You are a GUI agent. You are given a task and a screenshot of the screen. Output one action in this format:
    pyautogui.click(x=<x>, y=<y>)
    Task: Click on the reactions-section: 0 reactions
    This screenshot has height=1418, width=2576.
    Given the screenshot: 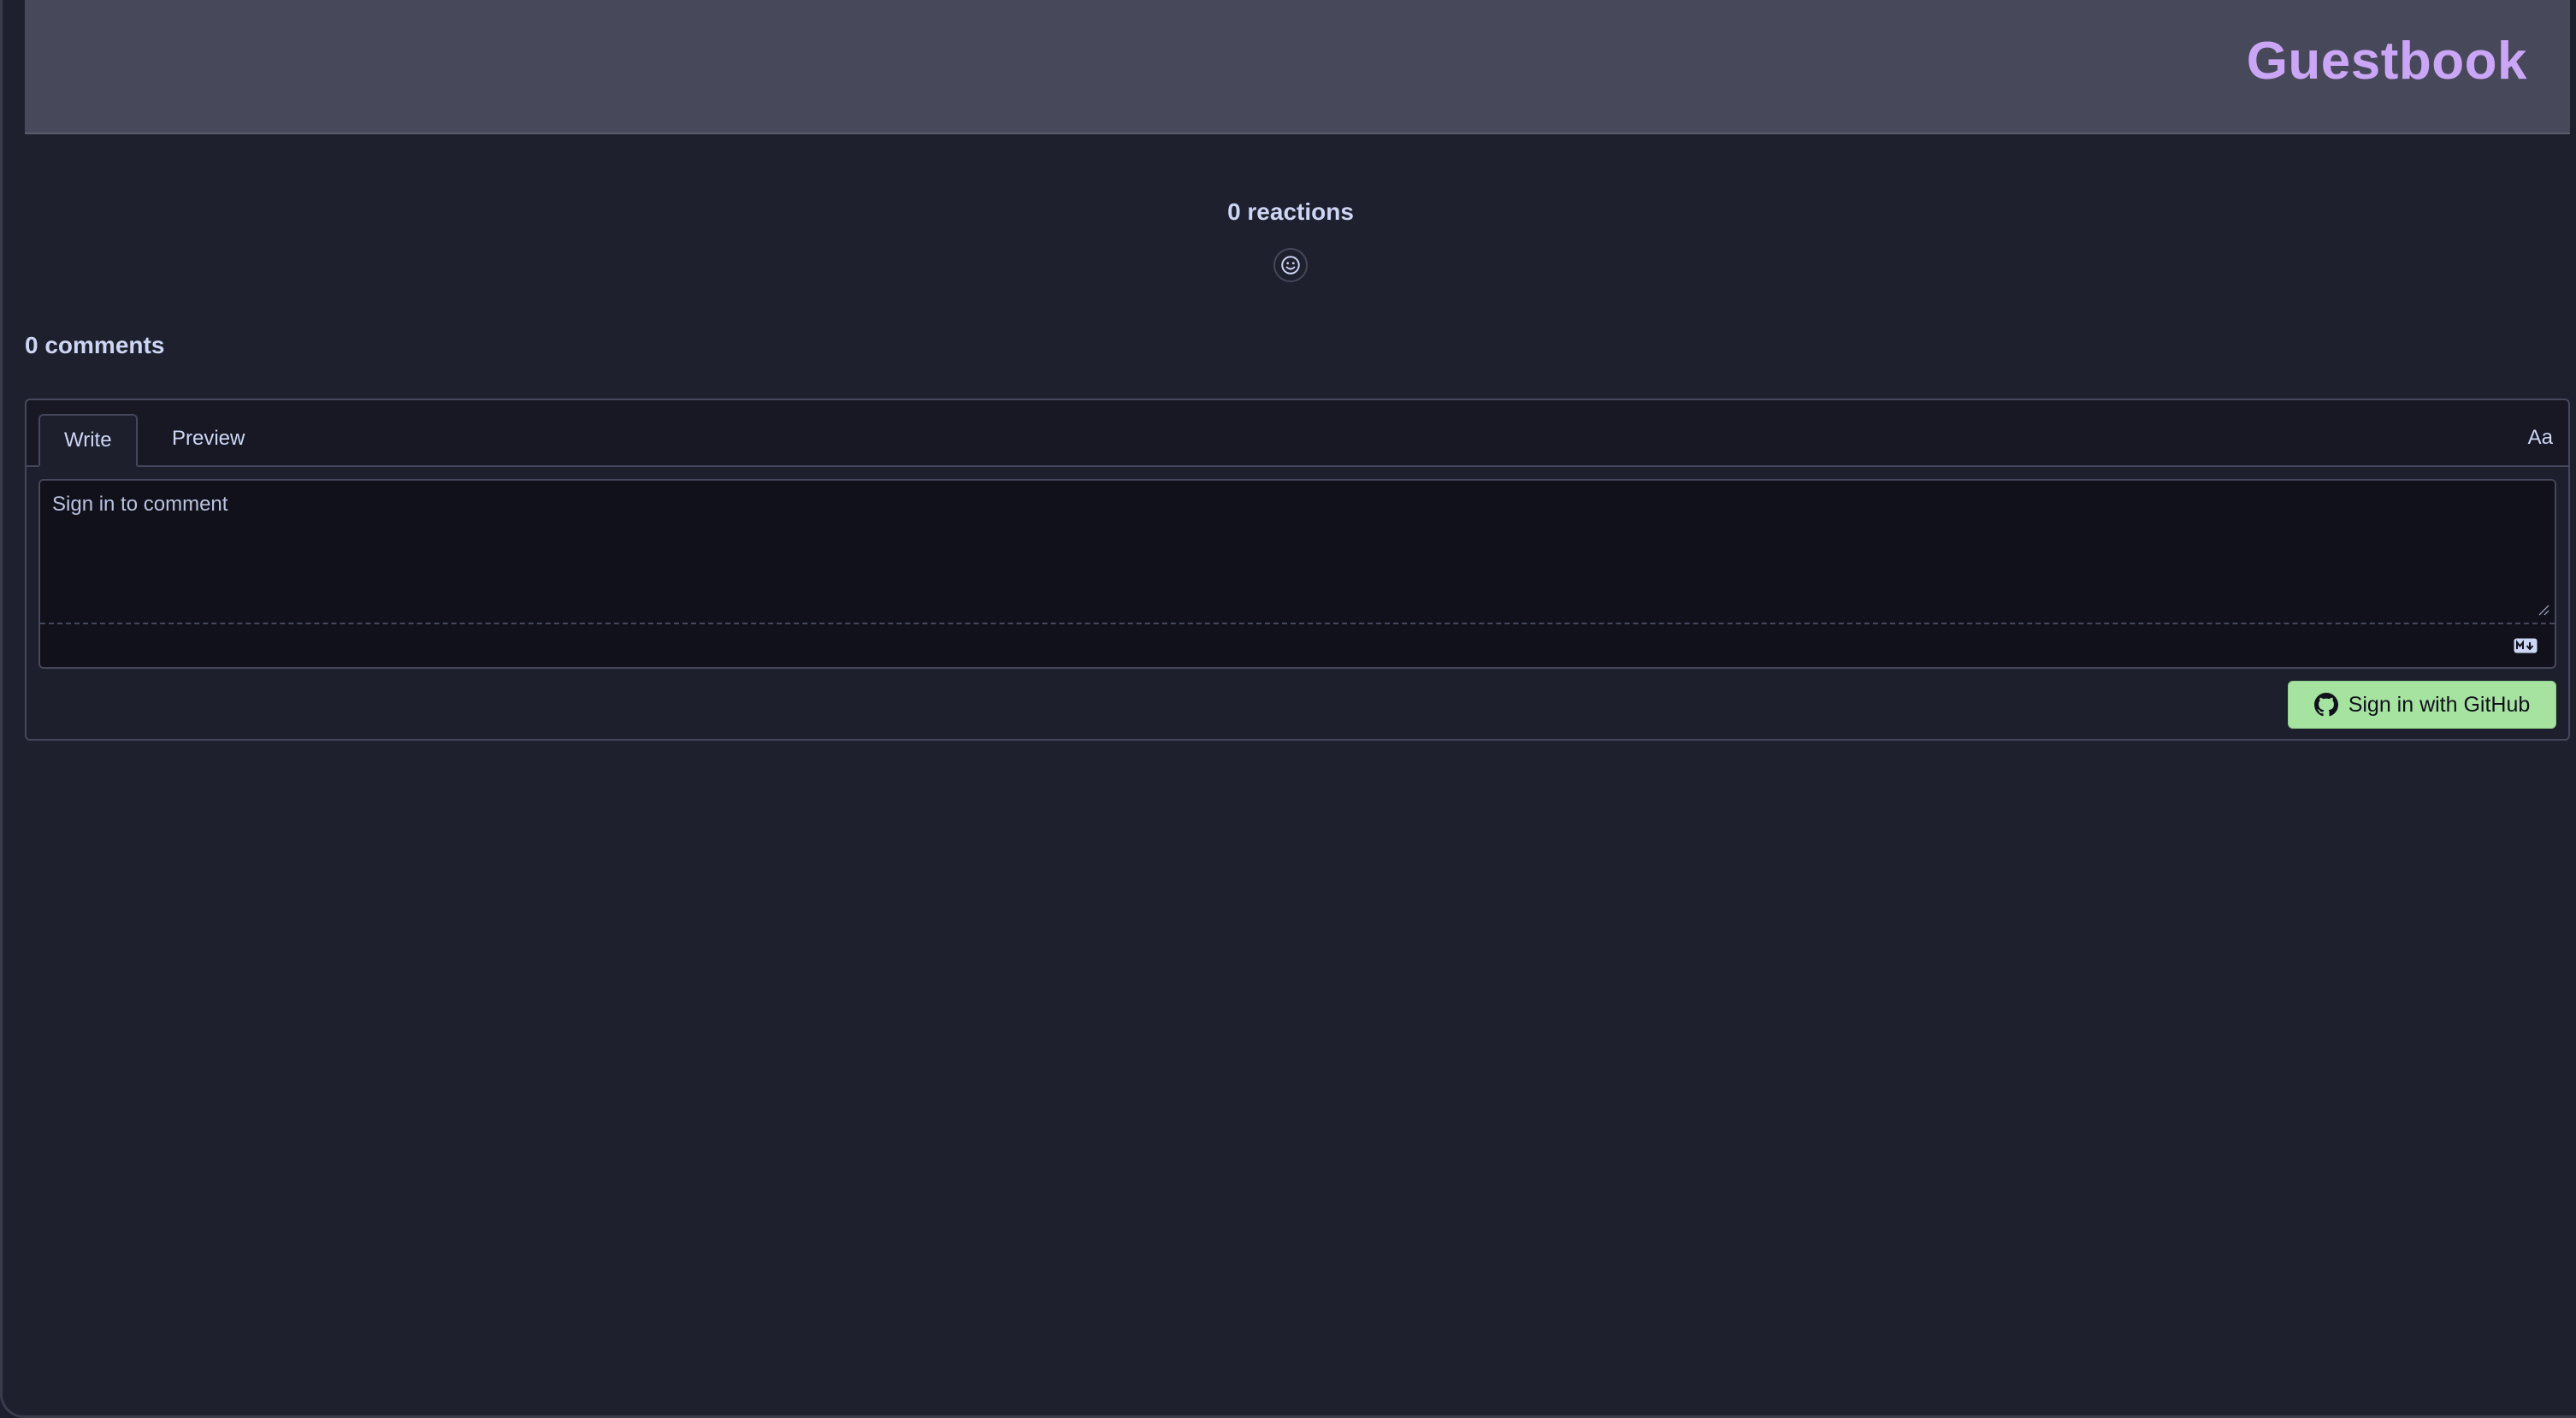 What is the action you would take?
    pyautogui.click(x=1289, y=240)
    